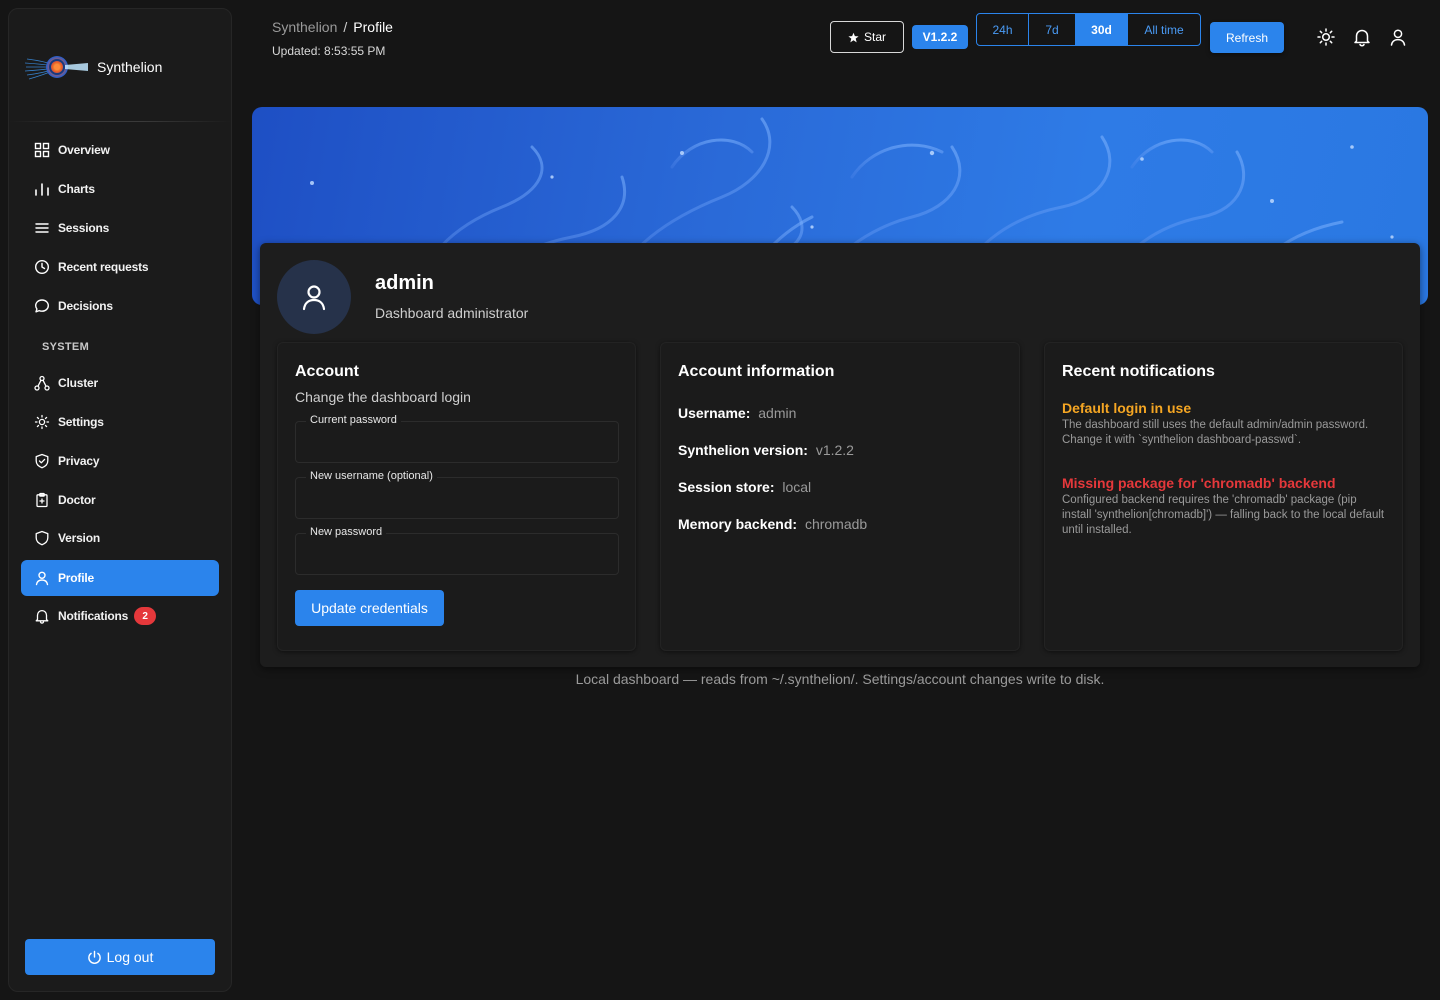  Describe the element at coordinates (457, 442) in the screenshot. I see `current-password-input` at that location.